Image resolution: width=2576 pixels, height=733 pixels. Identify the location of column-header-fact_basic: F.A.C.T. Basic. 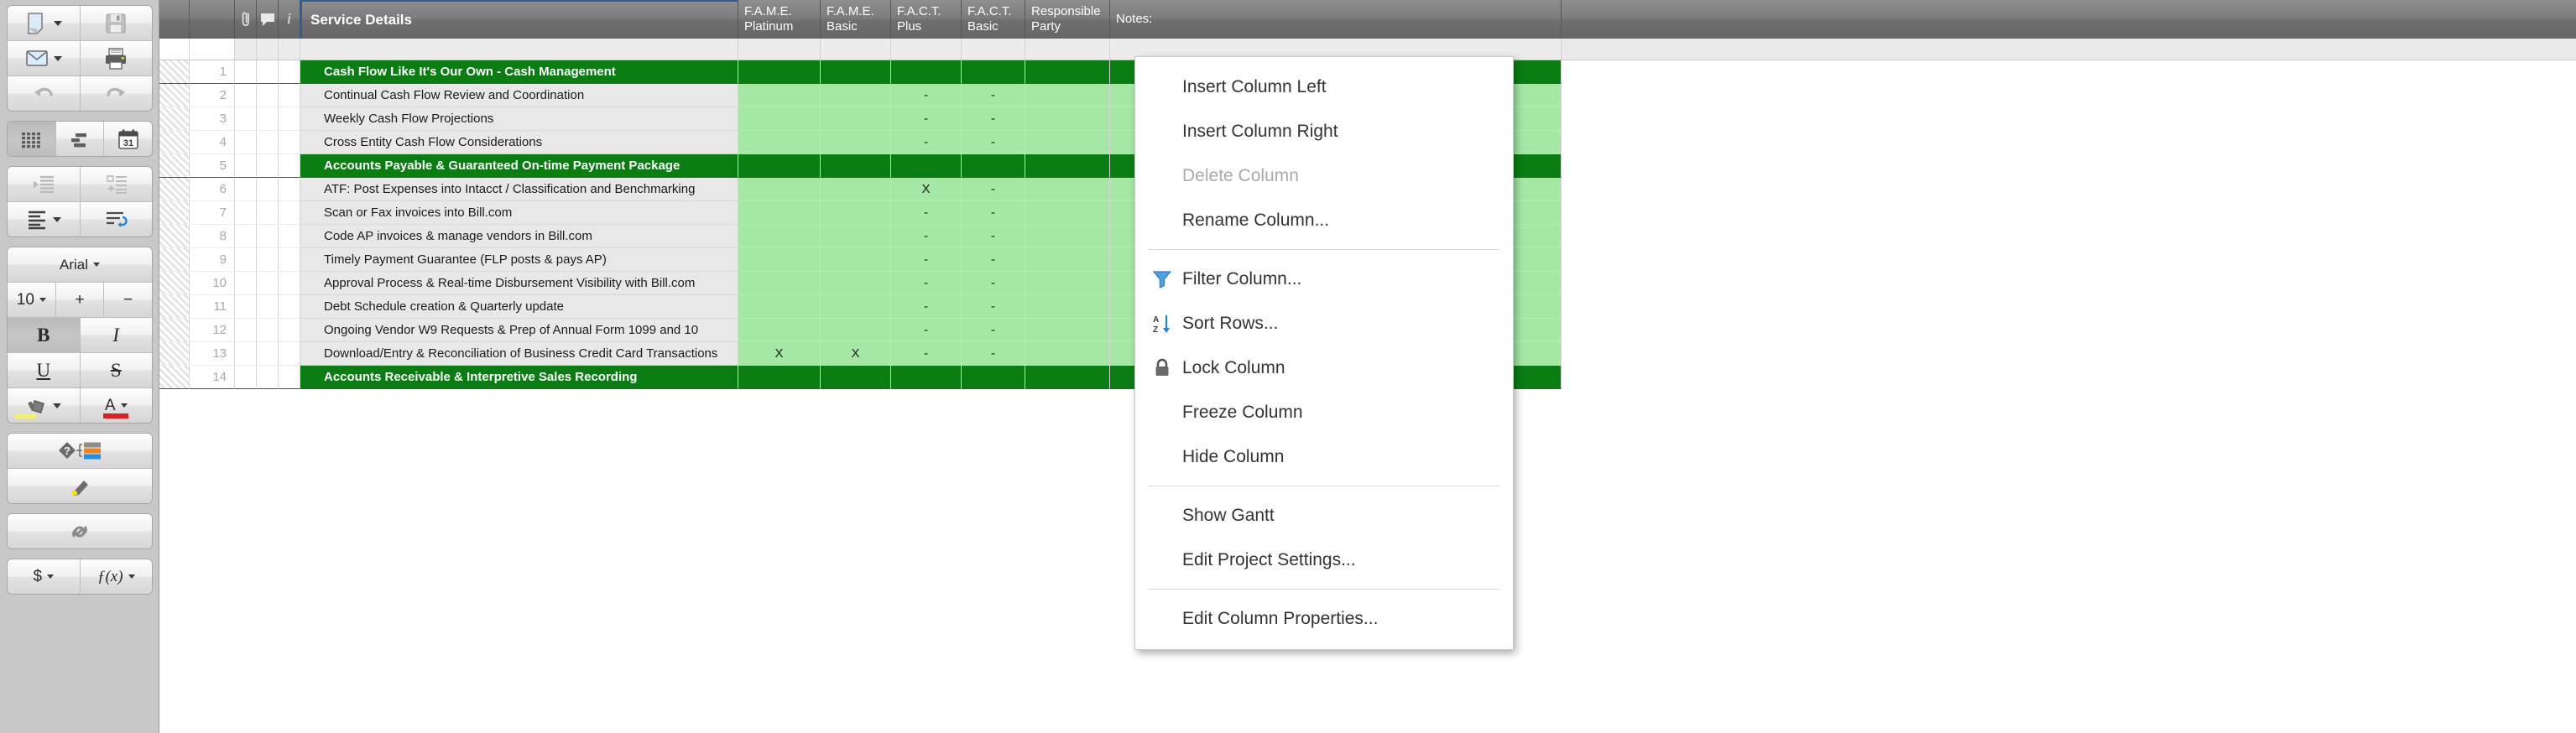
(993, 19).